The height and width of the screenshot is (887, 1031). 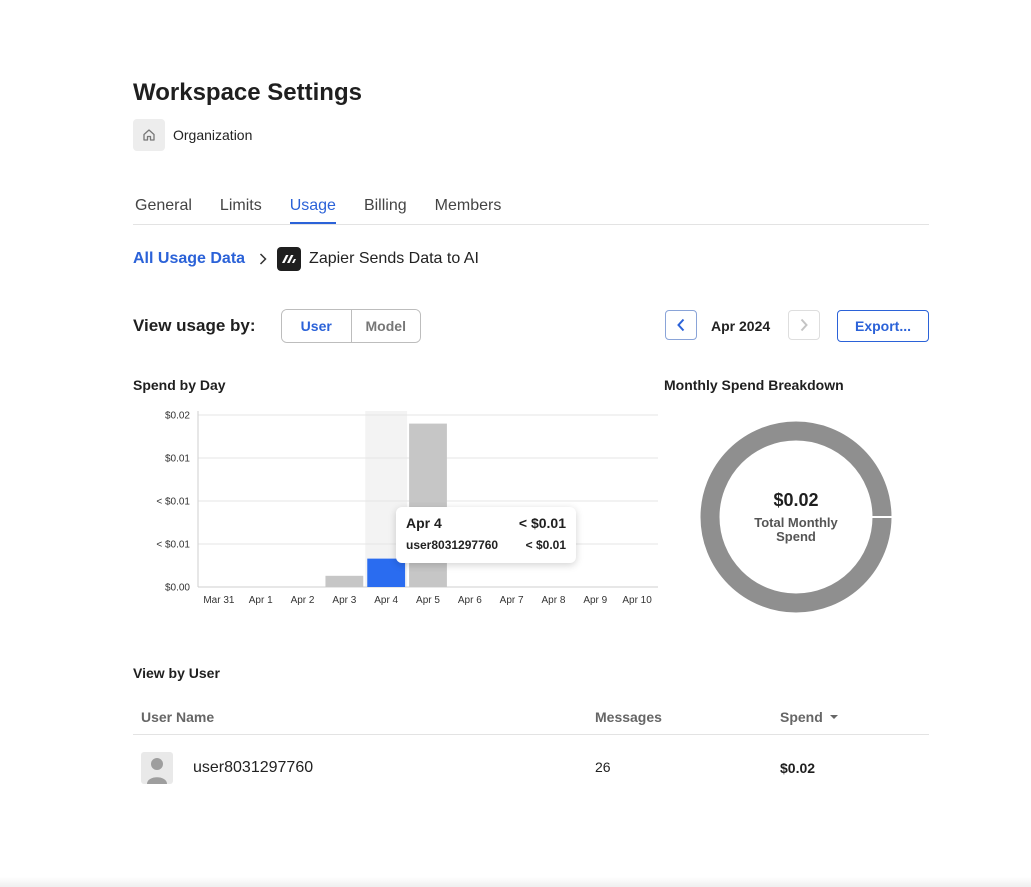 I want to click on total-monthly-spend-label: Total Monthly Spend, so click(x=796, y=529).